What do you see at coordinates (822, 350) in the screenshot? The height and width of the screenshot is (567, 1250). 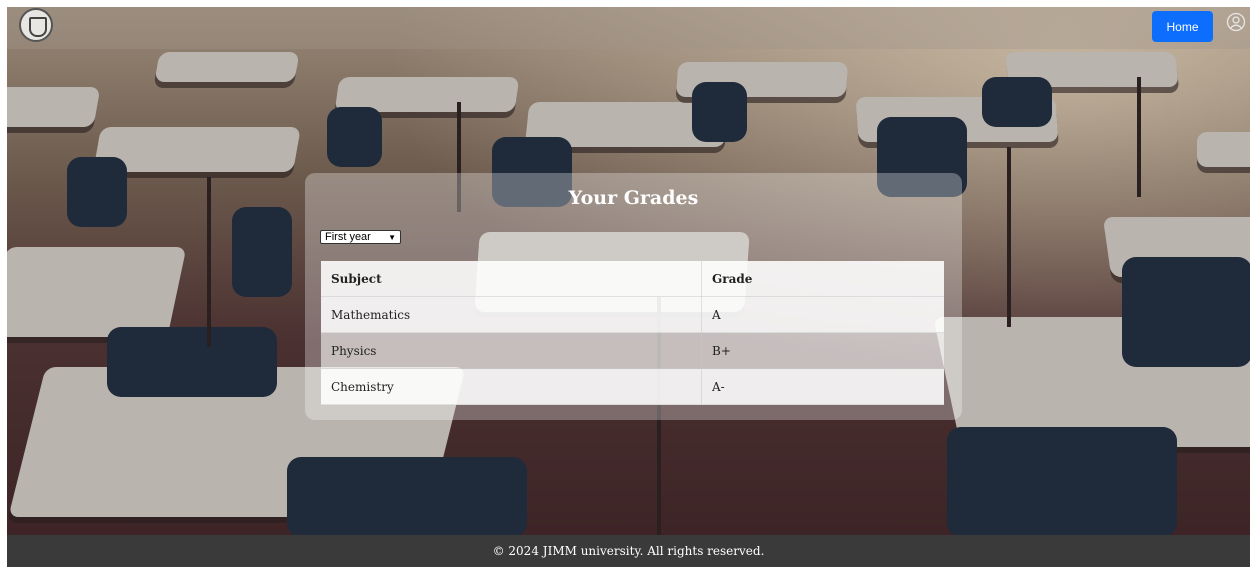 I see `grade-cell: B+` at bounding box center [822, 350].